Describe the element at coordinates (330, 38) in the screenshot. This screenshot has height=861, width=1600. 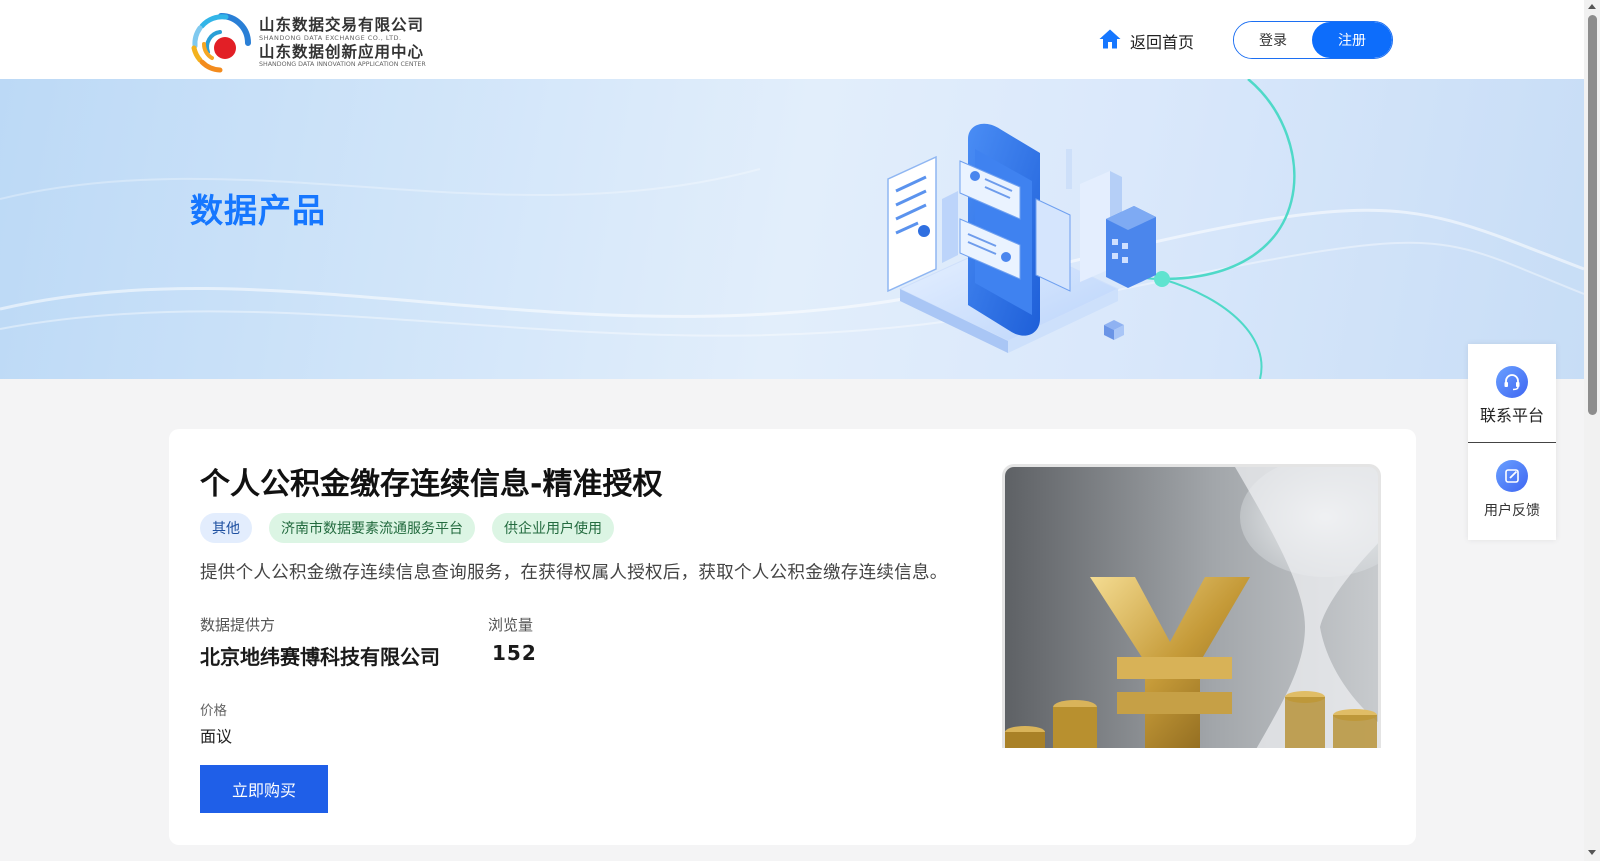
I see `logo-line1-en: SHANDONG DATA EXCHANGE CO., LTD.` at that location.